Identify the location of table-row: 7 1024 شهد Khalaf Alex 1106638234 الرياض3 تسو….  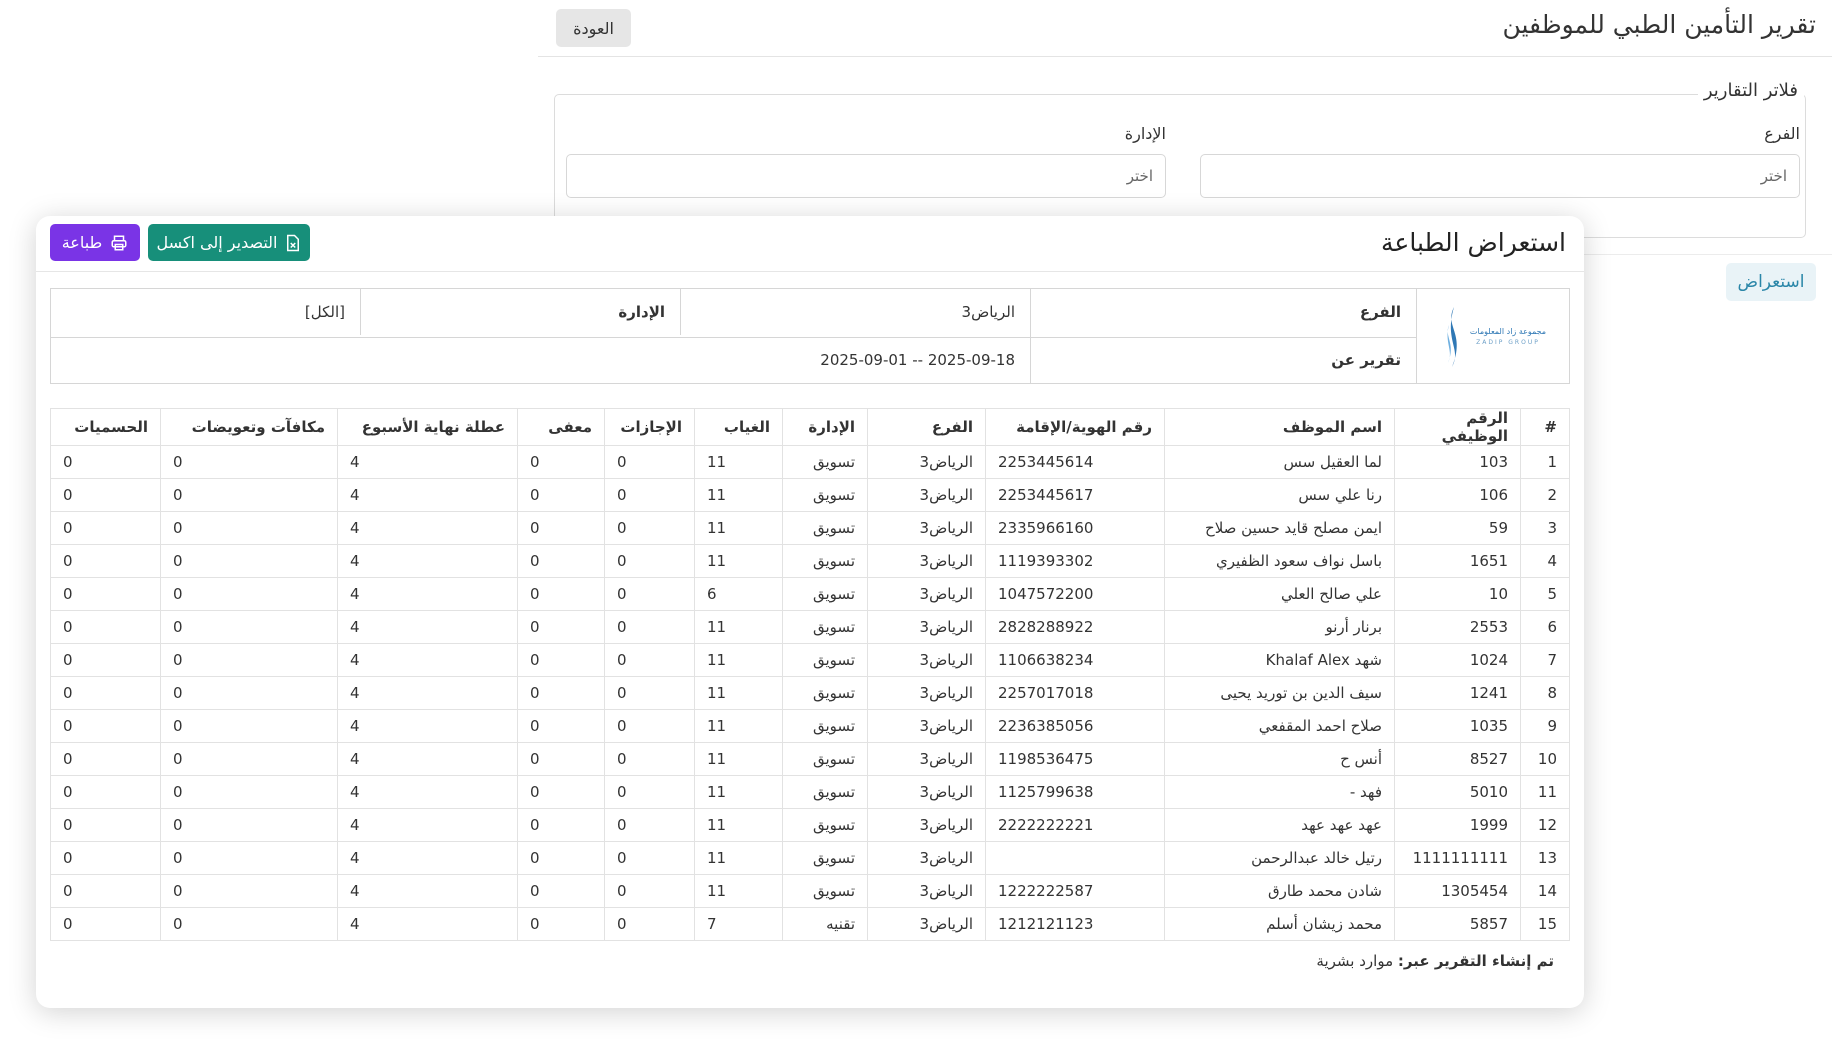
(810, 660).